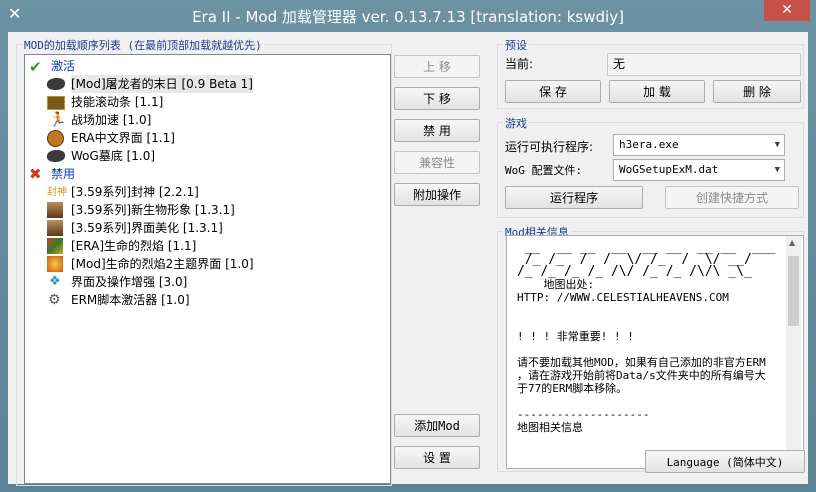  What do you see at coordinates (669, 169) in the screenshot?
I see `config-value: WoGSetupExM.dat` at bounding box center [669, 169].